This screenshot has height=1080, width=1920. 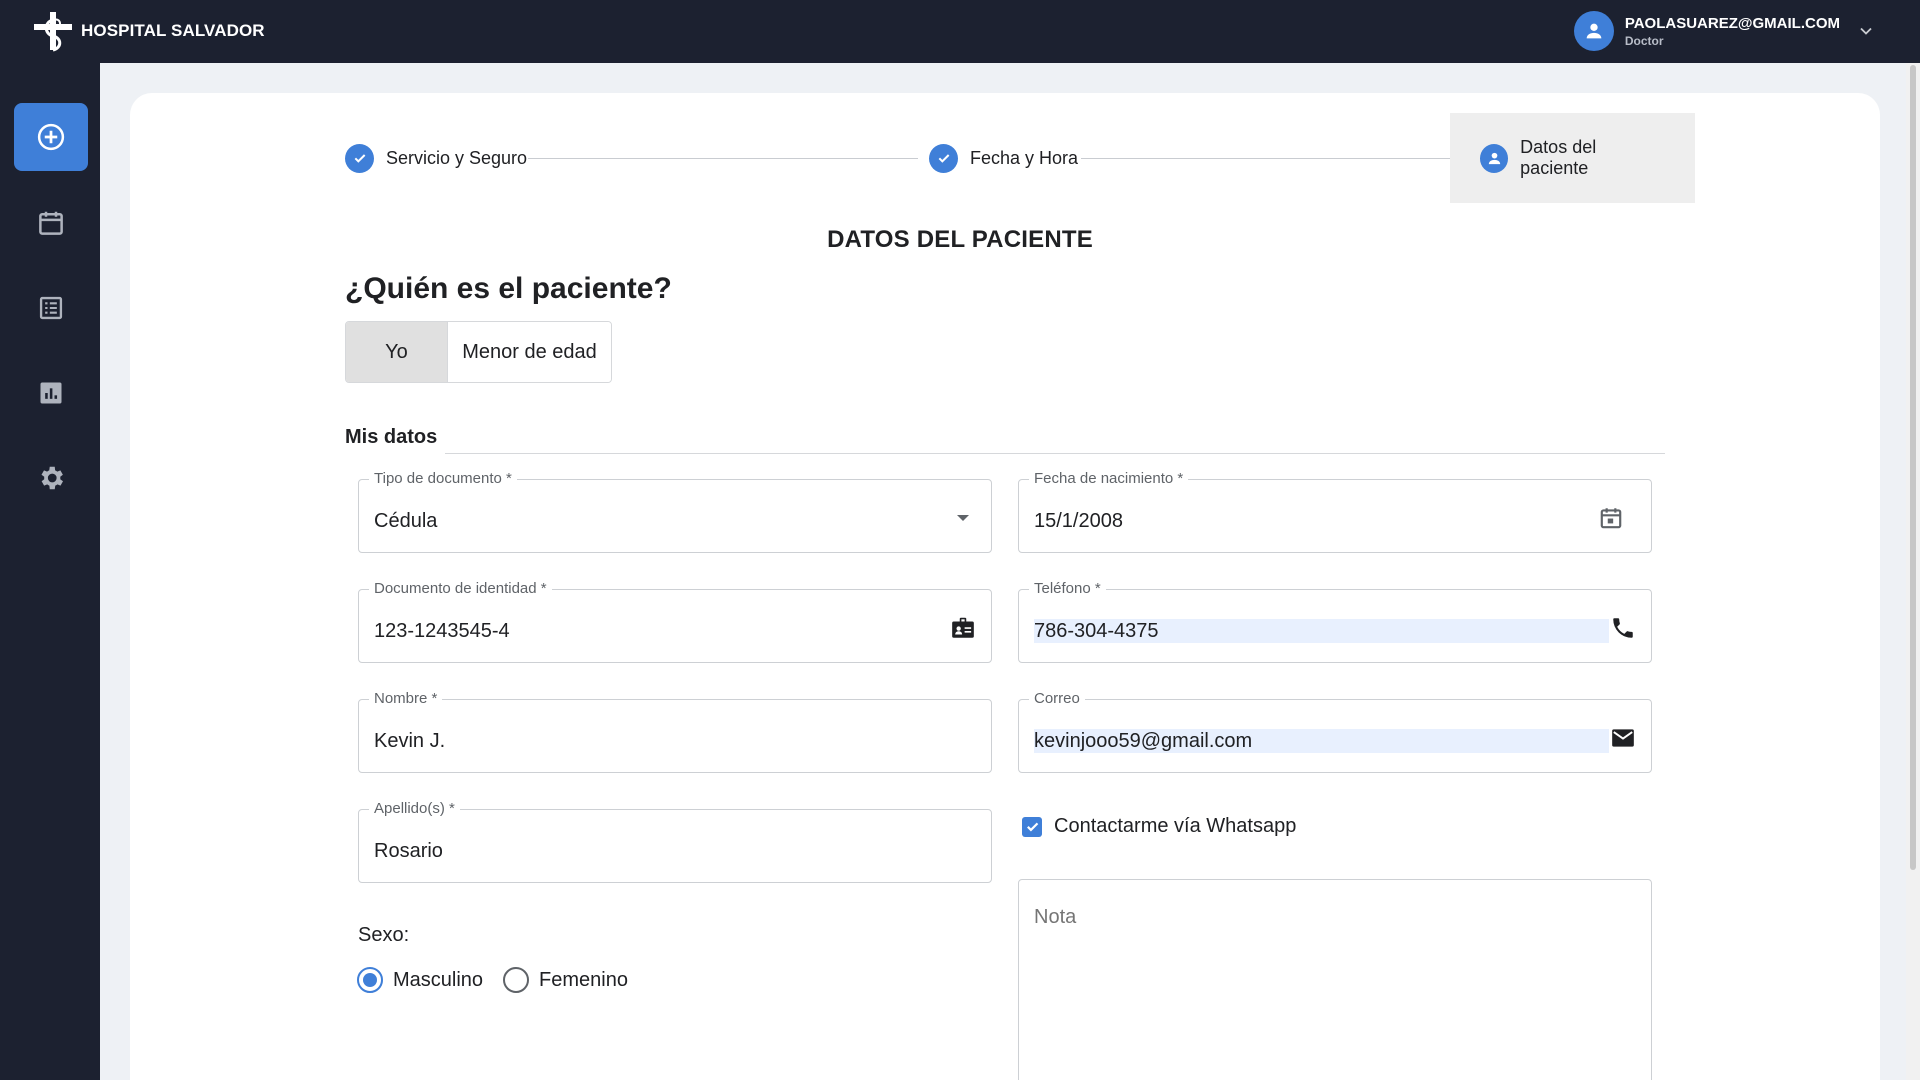 What do you see at coordinates (406, 521) in the screenshot?
I see `field-value: Cédula` at bounding box center [406, 521].